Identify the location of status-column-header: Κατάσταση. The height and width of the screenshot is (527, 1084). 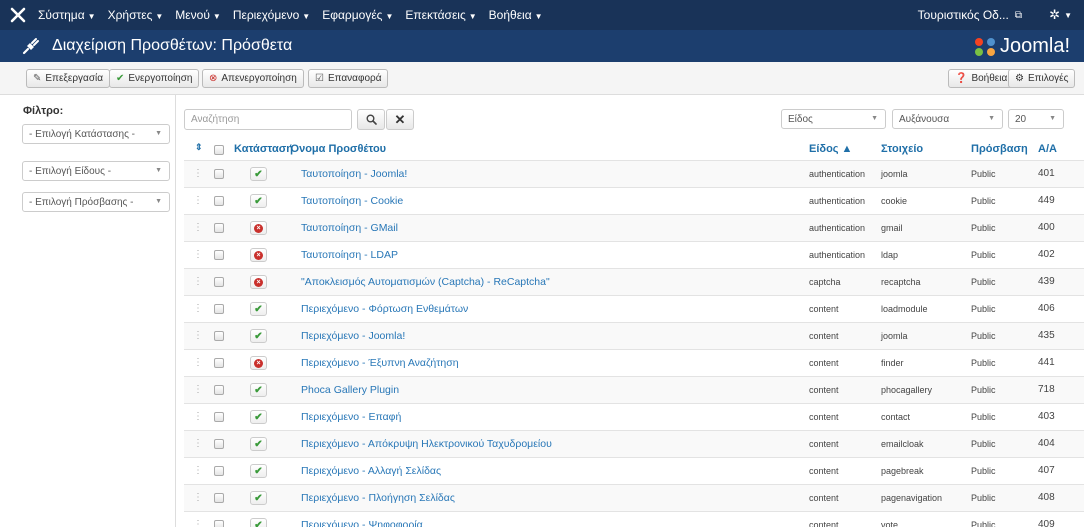
(263, 149).